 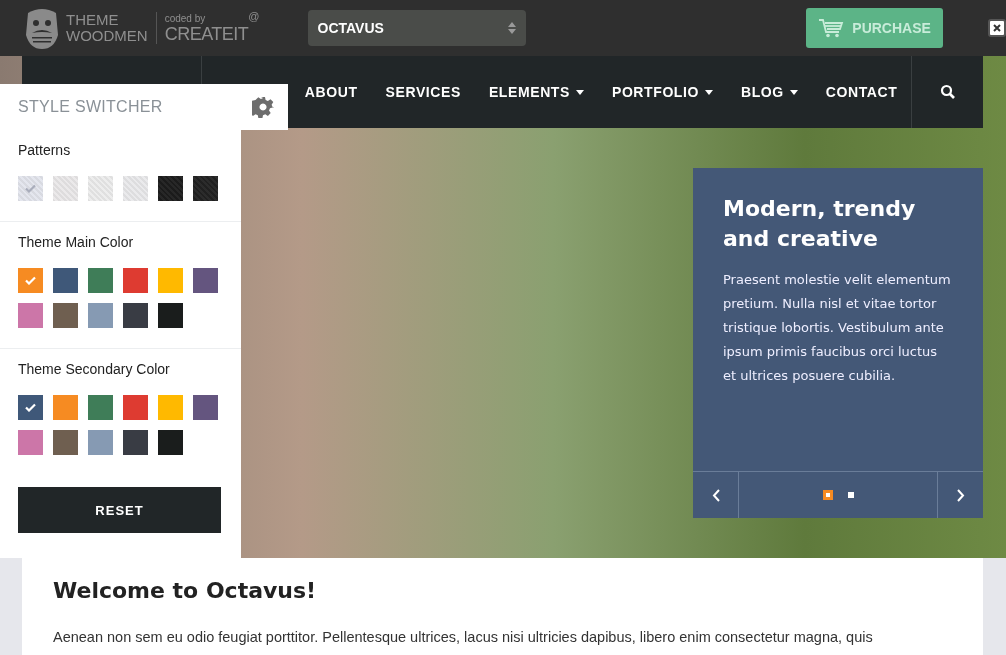 I want to click on logo-text: THEME, so click(x=93, y=20).